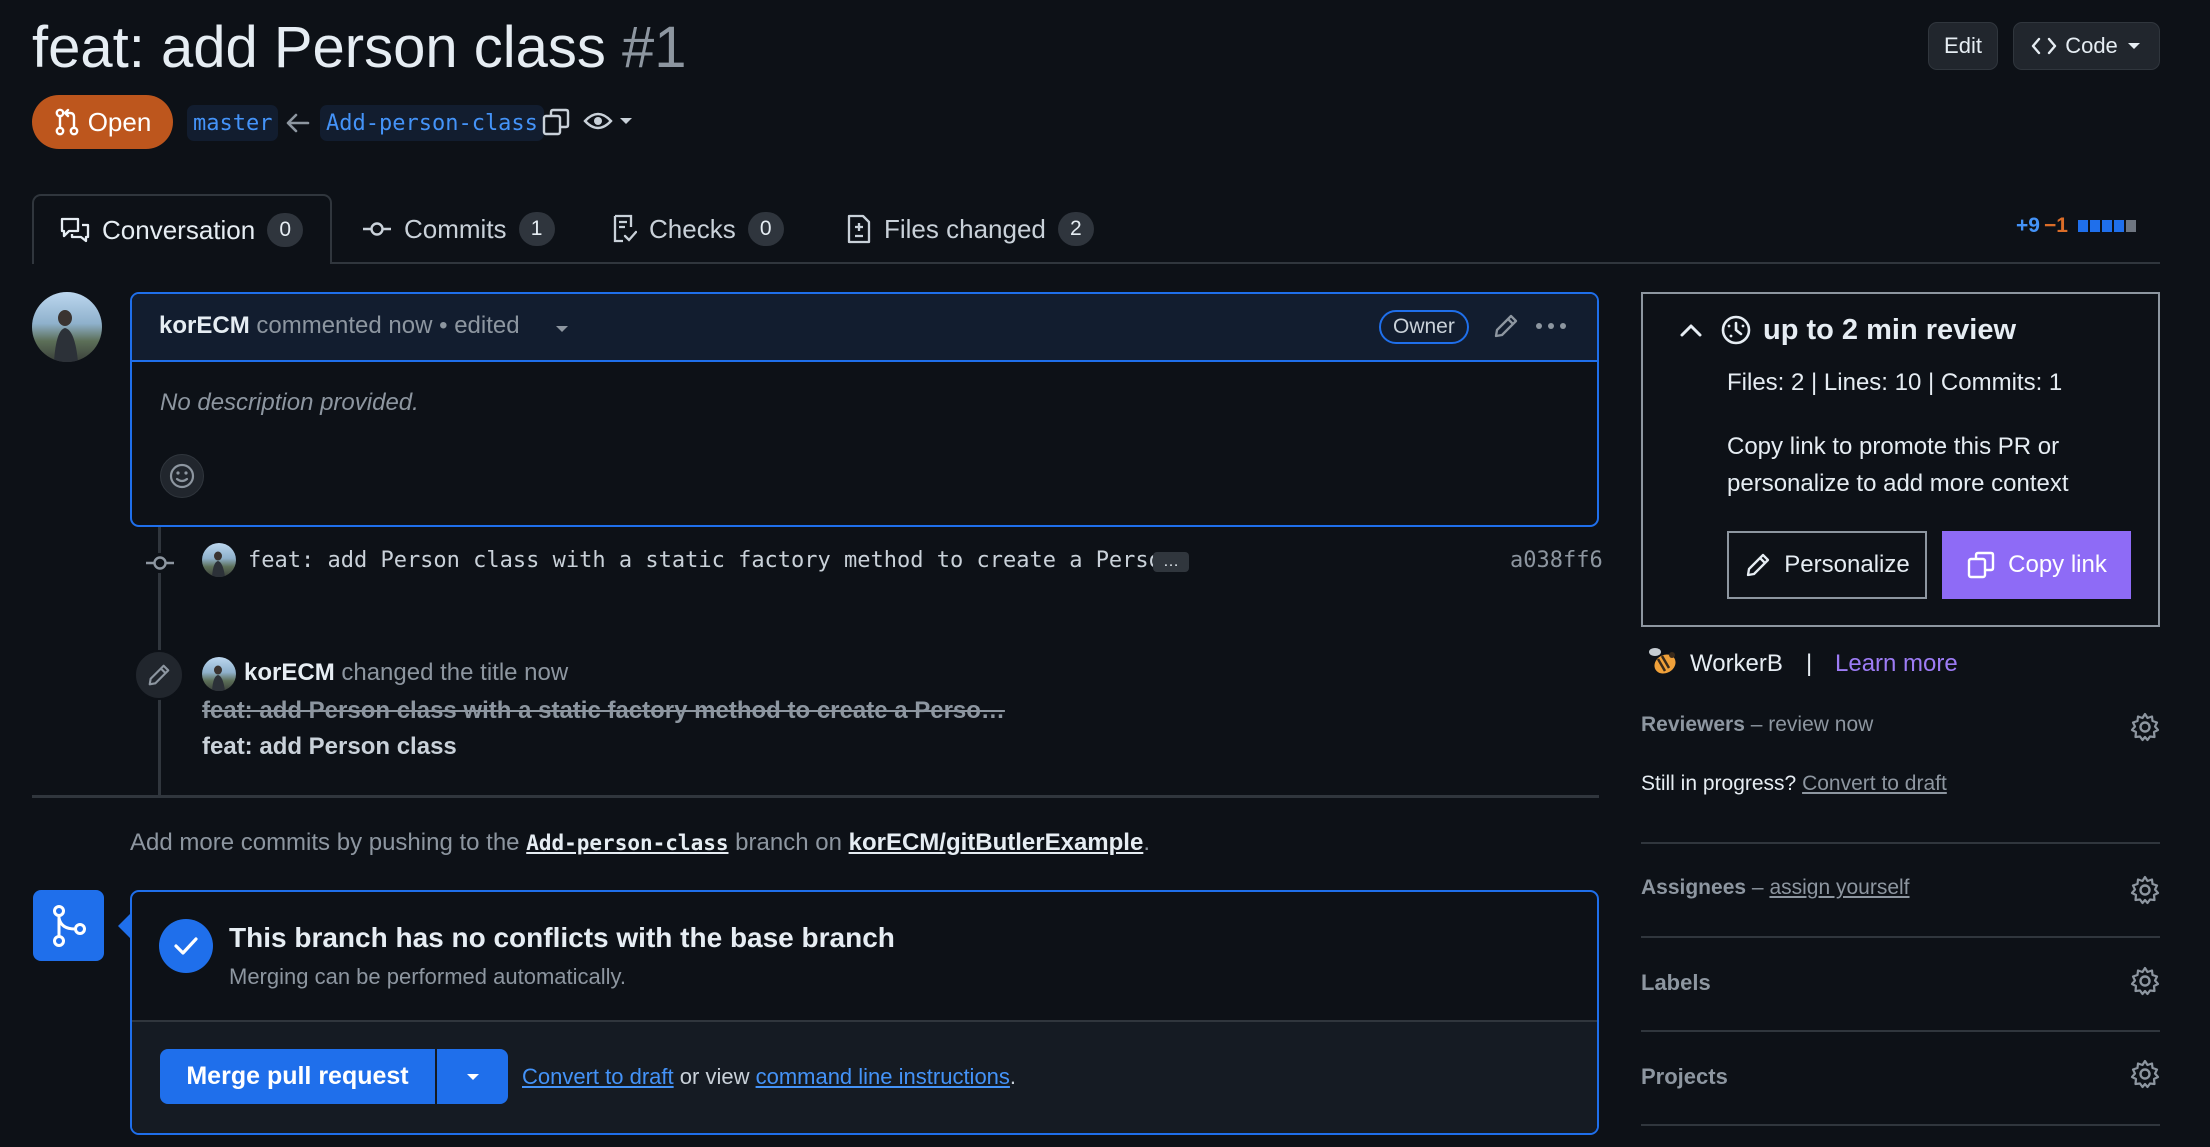 The width and height of the screenshot is (2210, 1147). What do you see at coordinates (455, 672) in the screenshot?
I see `rename-action: changed the title now` at bounding box center [455, 672].